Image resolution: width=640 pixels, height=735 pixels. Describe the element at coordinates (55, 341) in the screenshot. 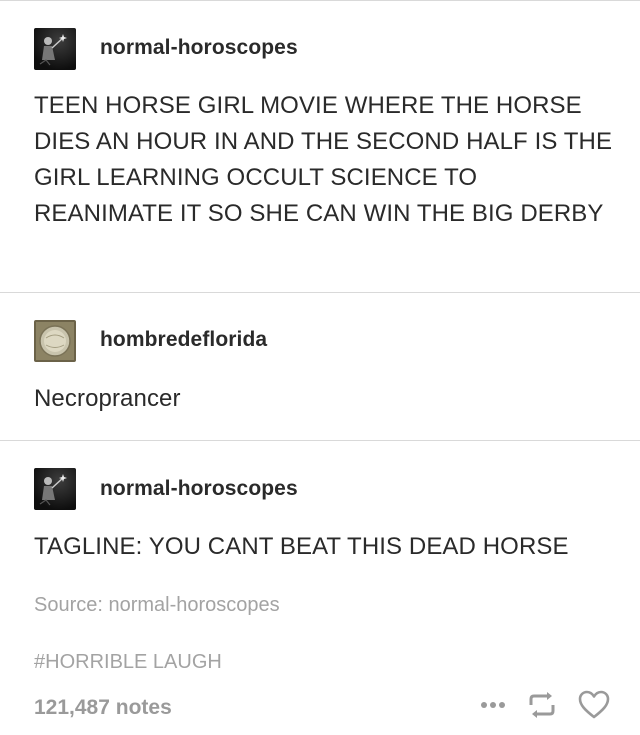

I see `avatar-hombredeflorida` at that location.